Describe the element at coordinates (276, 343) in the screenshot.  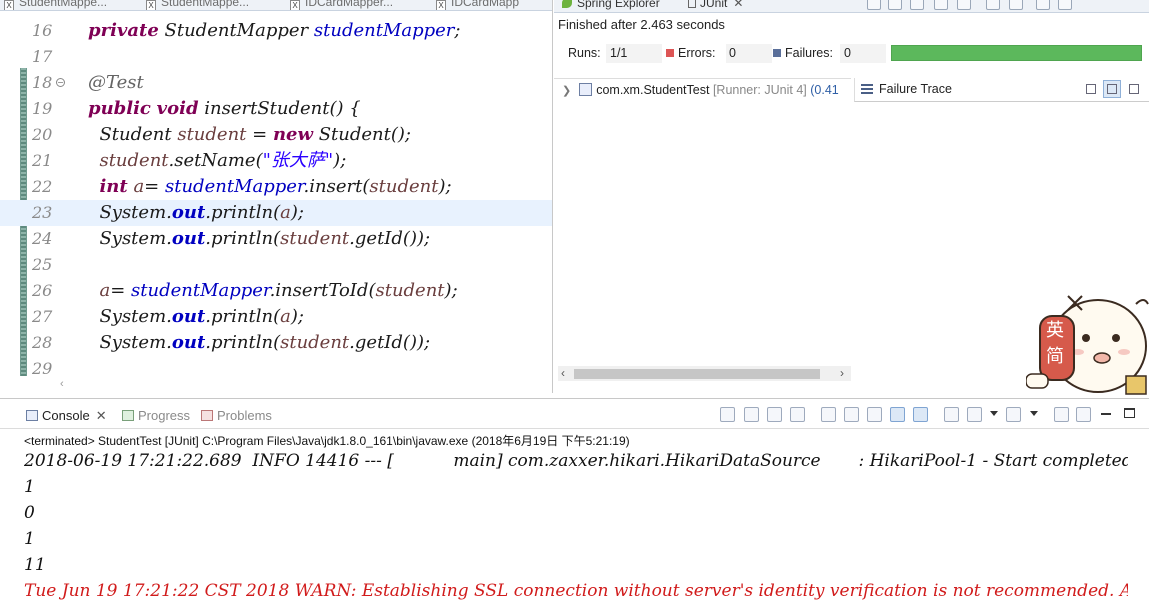
I see `code-line: 28 System.out.println(student.getId());` at that location.